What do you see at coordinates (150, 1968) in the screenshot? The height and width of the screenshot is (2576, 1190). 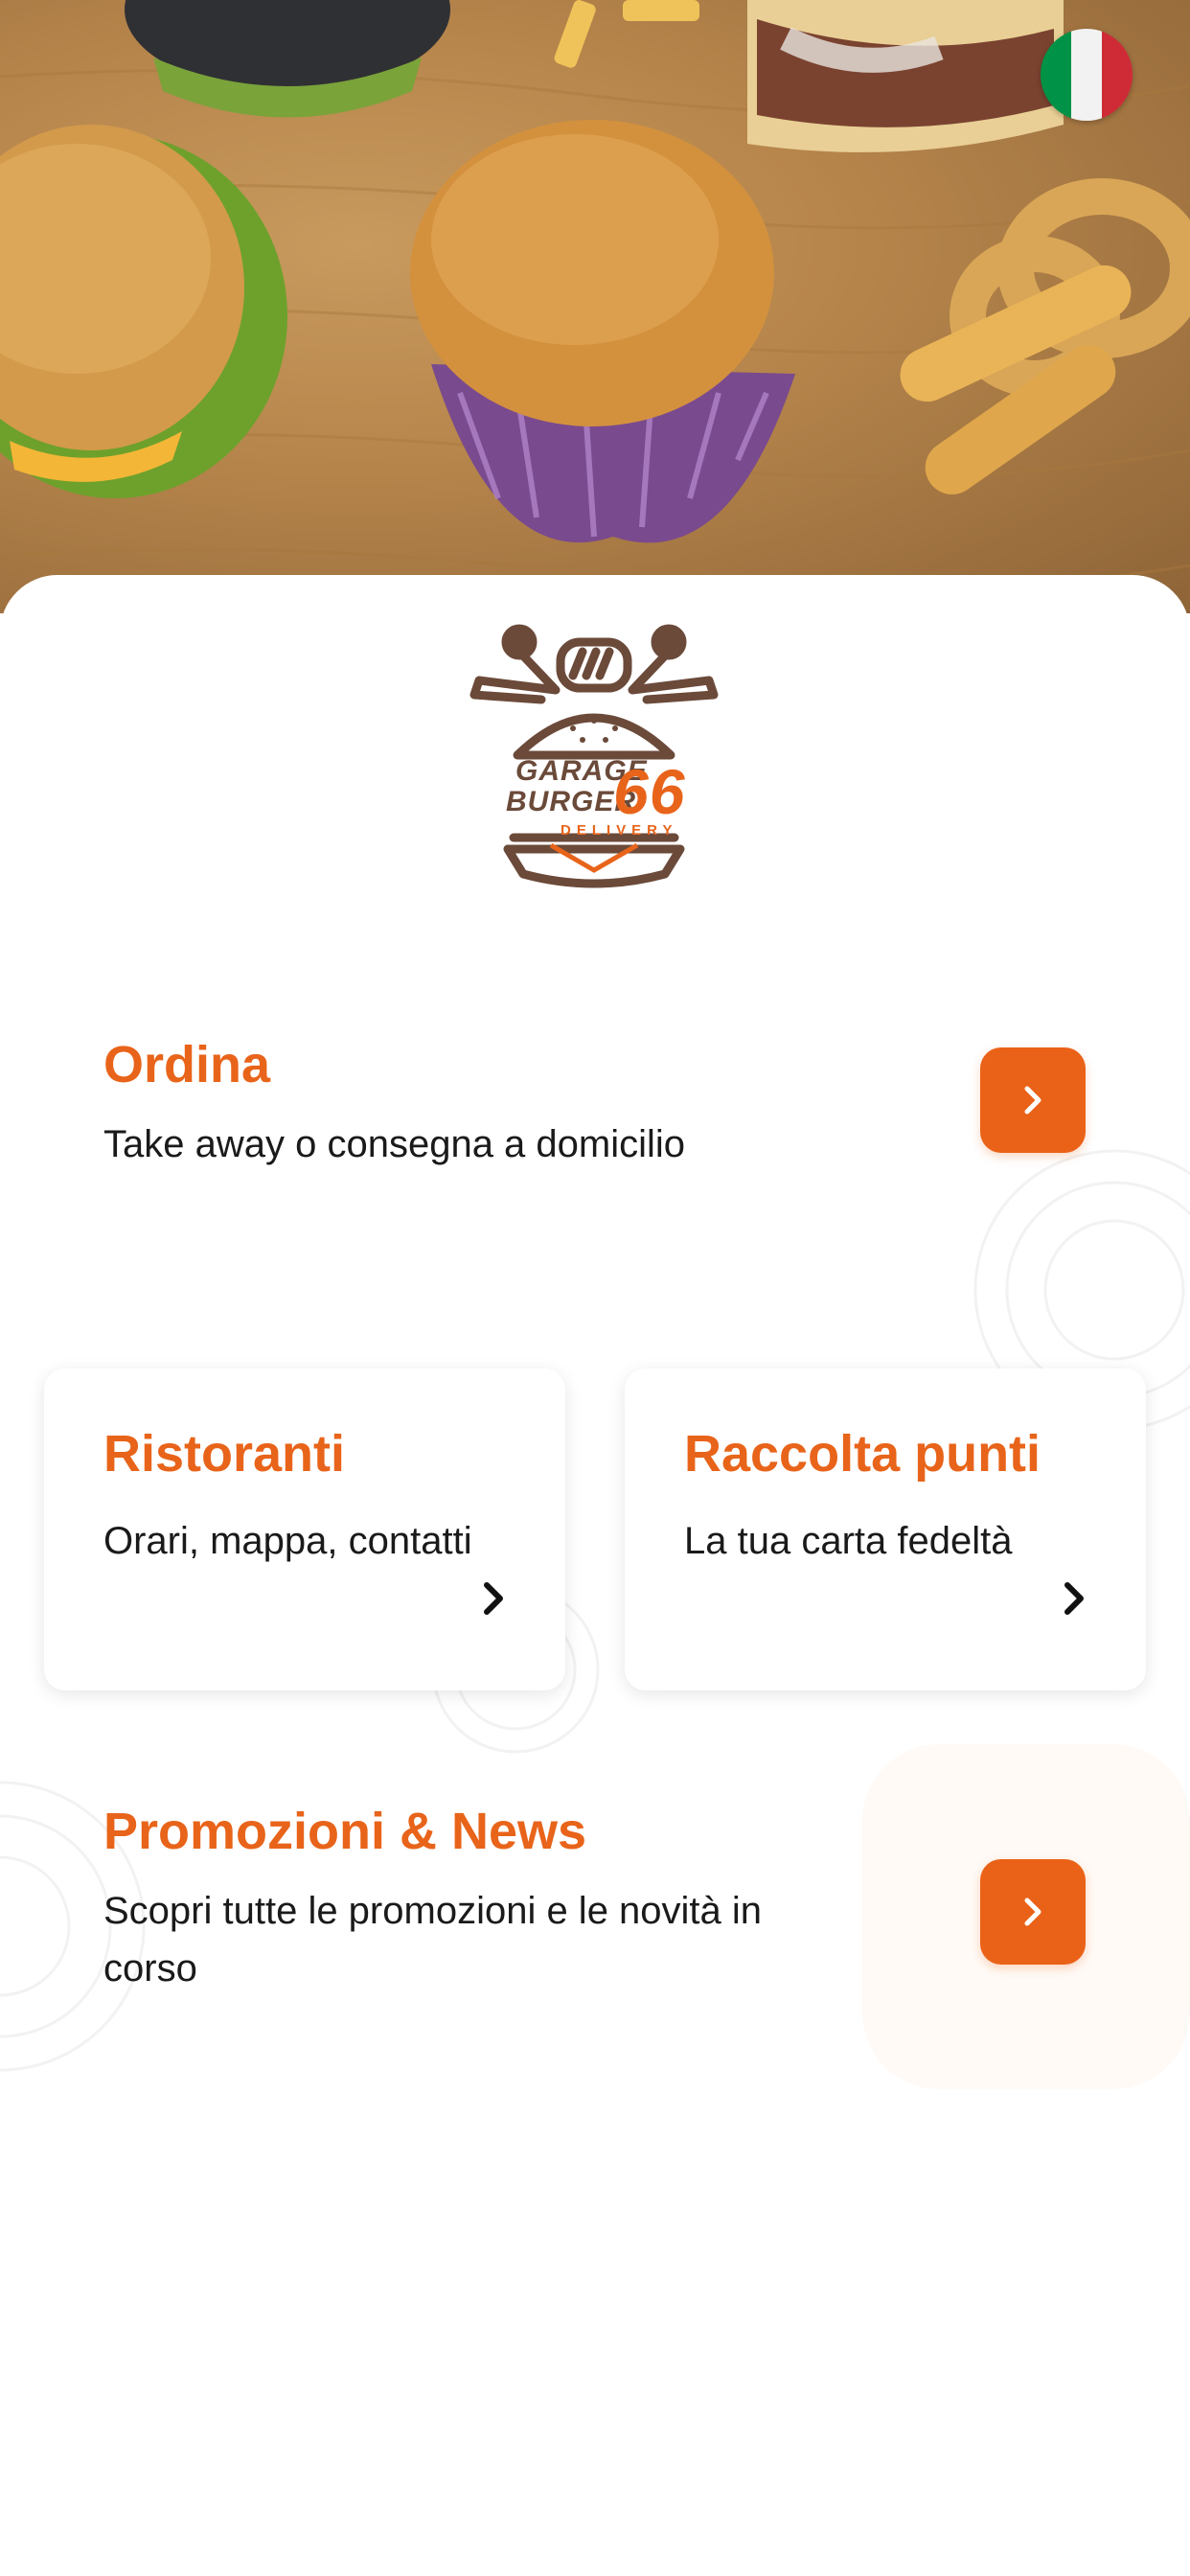 I see `promo-subtitle-line2: corso` at bounding box center [150, 1968].